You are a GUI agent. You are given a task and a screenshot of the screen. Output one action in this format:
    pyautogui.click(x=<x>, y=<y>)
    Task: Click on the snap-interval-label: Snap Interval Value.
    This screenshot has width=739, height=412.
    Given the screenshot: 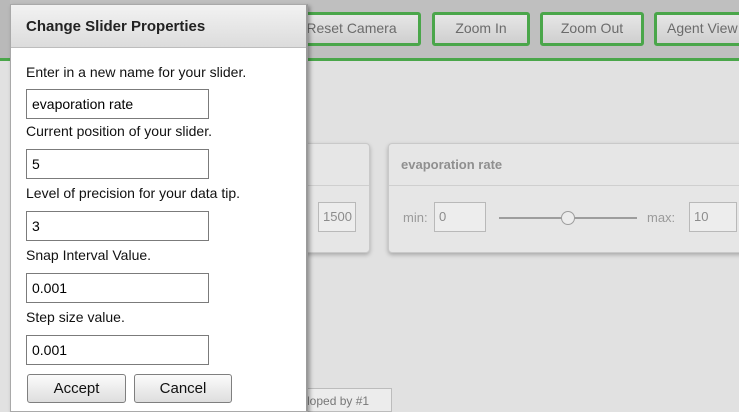 What is the action you would take?
    pyautogui.click(x=89, y=255)
    